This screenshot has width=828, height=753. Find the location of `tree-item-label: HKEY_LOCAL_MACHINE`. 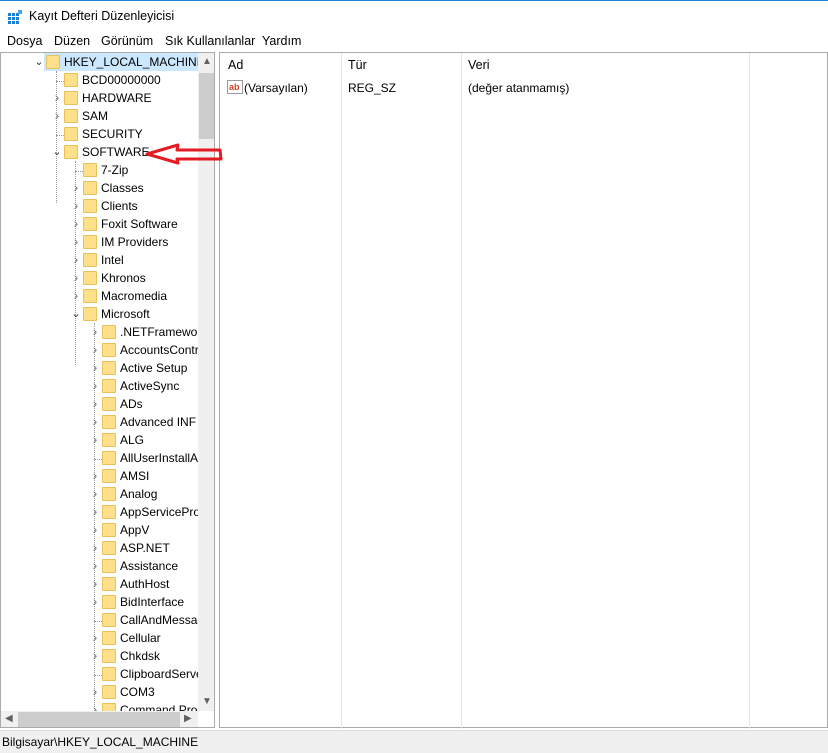

tree-item-label: HKEY_LOCAL_MACHINE is located at coordinates (131, 62).